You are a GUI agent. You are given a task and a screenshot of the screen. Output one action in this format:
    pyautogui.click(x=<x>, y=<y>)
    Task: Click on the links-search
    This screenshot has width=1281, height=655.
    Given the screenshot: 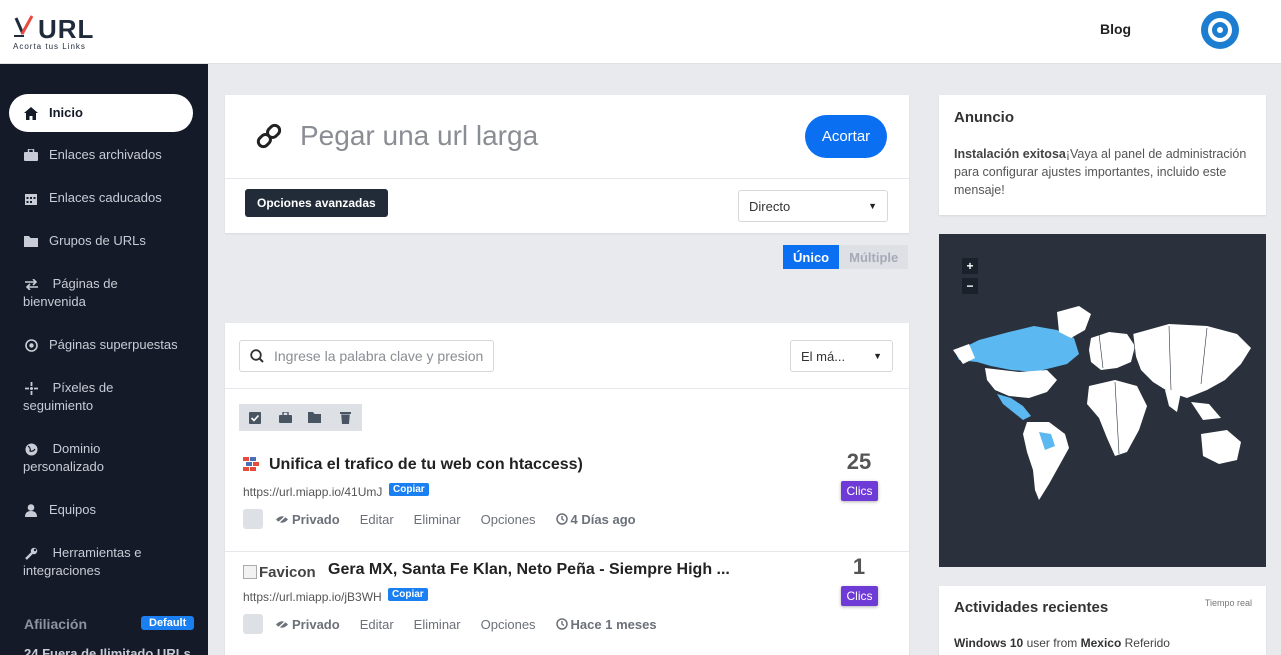 What is the action you would take?
    pyautogui.click(x=366, y=356)
    